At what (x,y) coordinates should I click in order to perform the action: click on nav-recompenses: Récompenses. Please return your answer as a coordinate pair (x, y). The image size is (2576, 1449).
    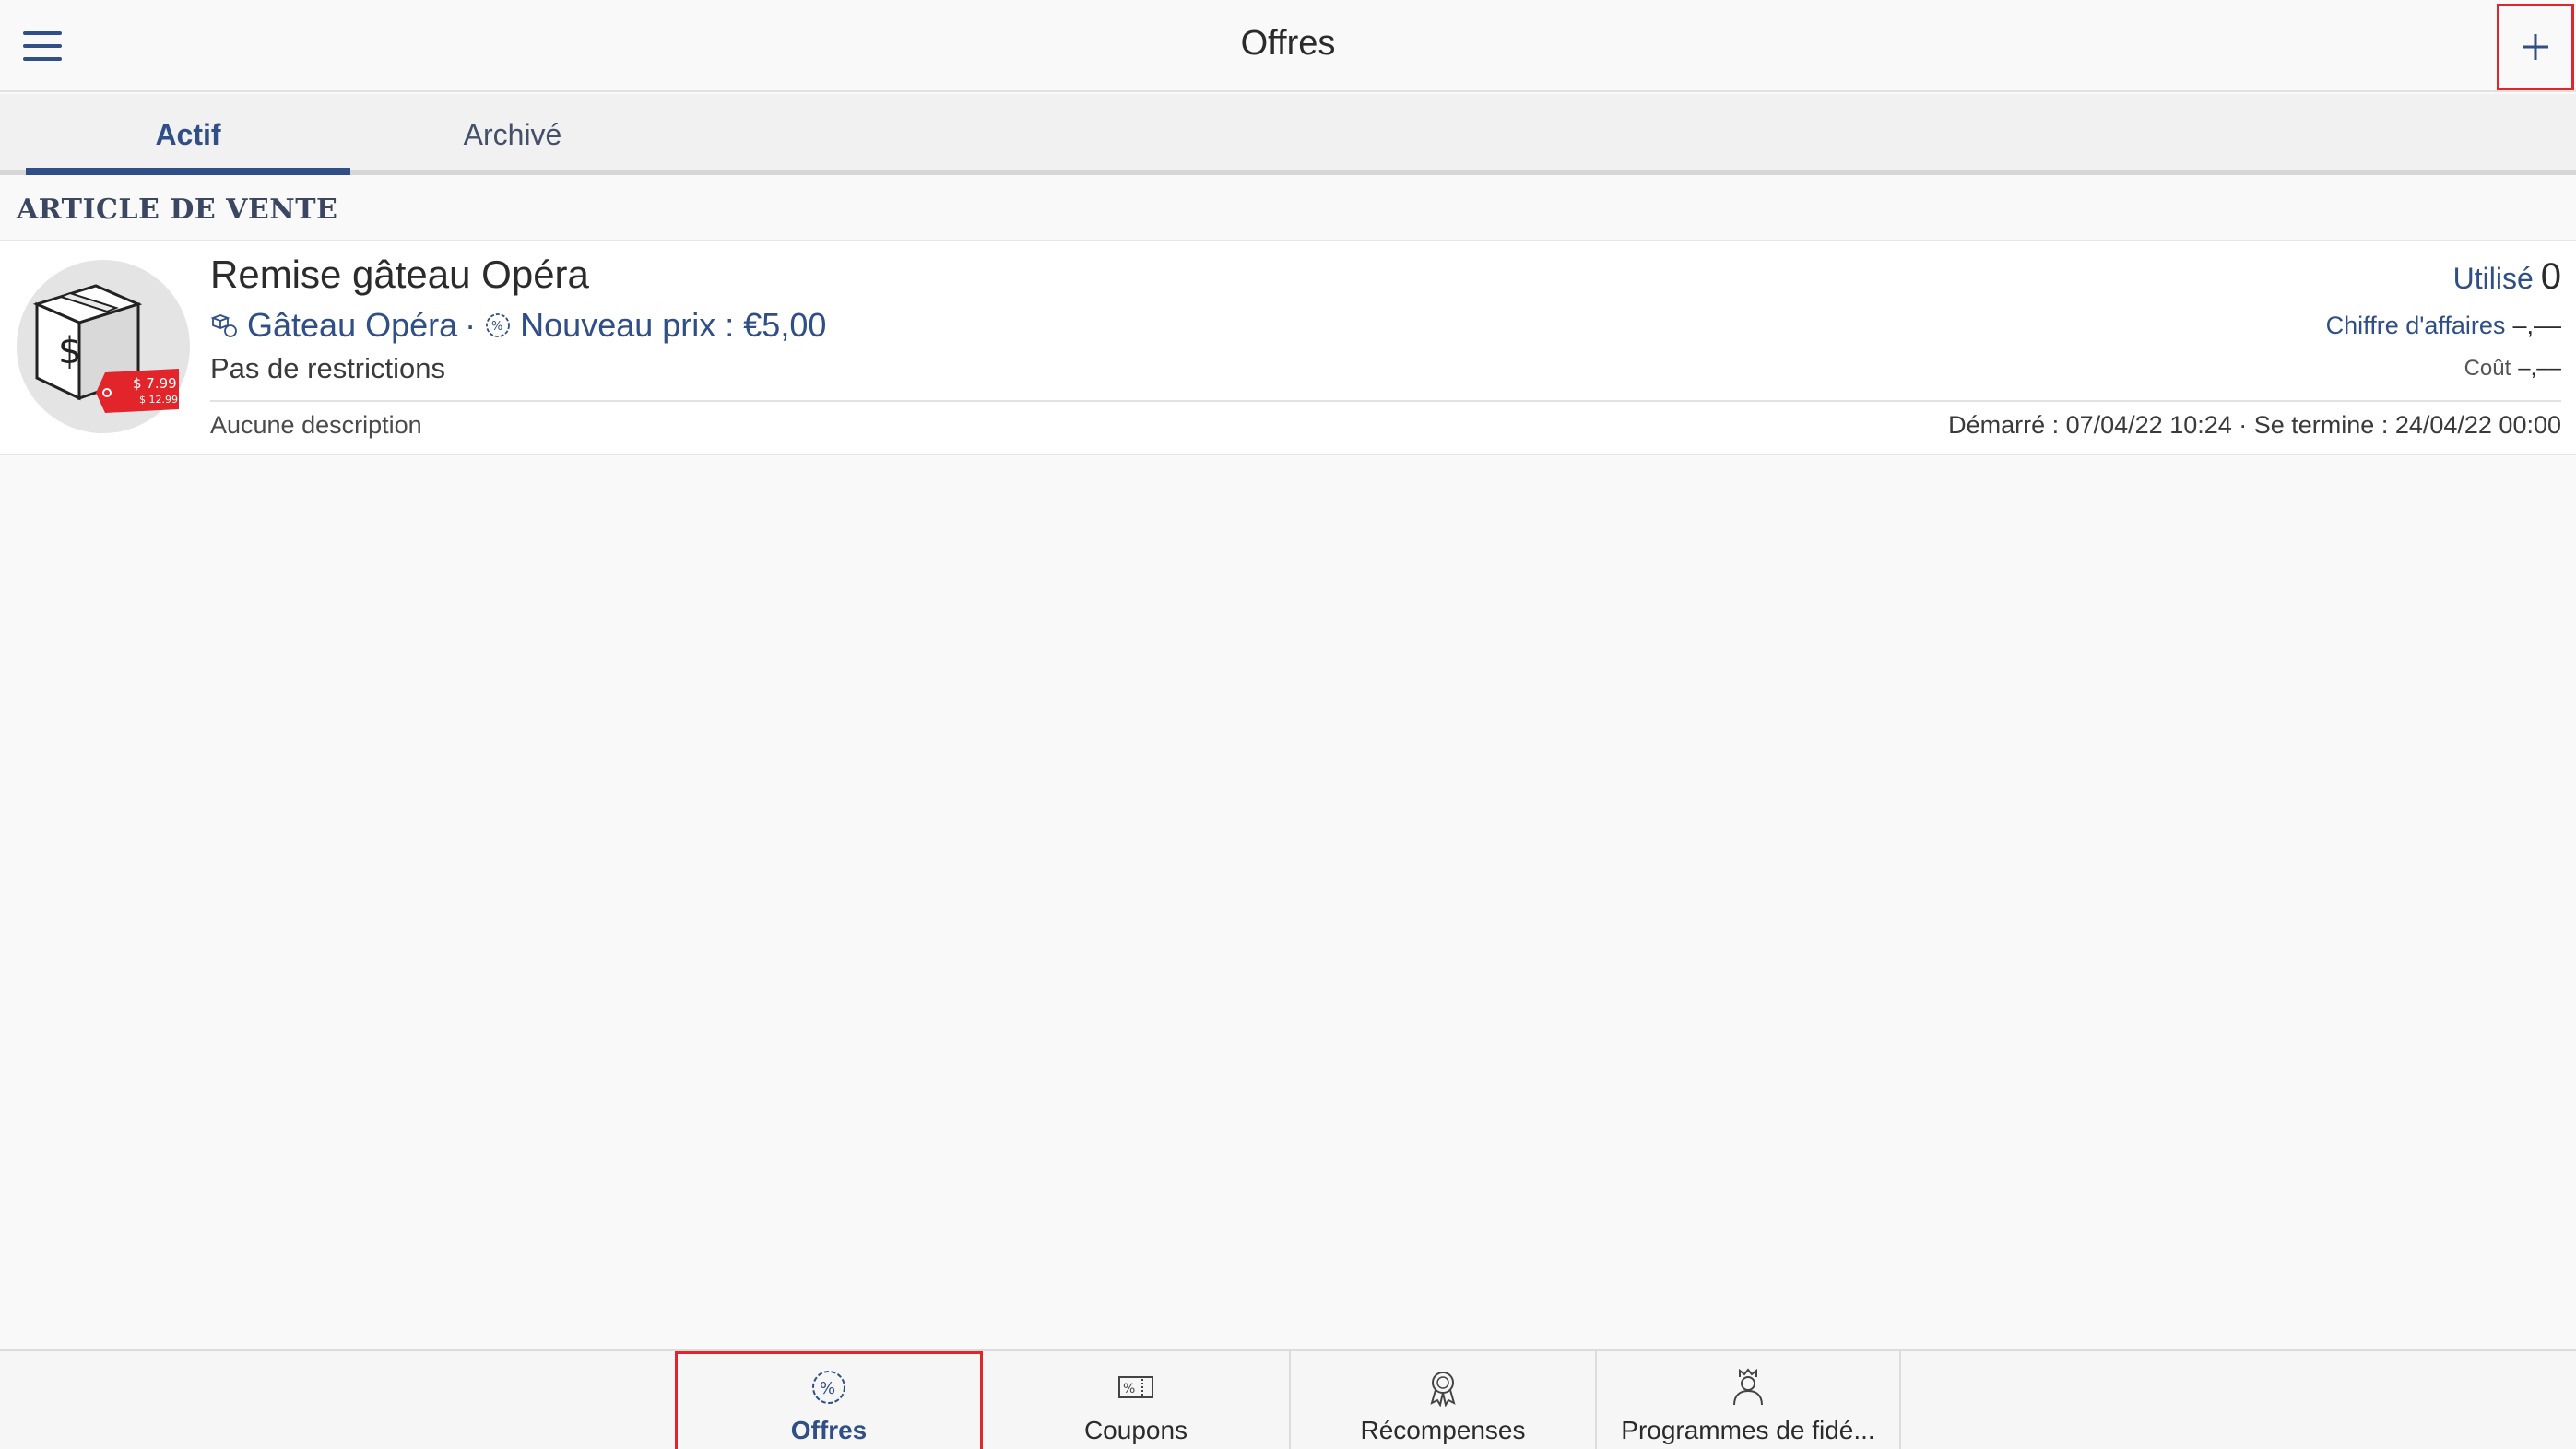
    Looking at the image, I should click on (1442, 1400).